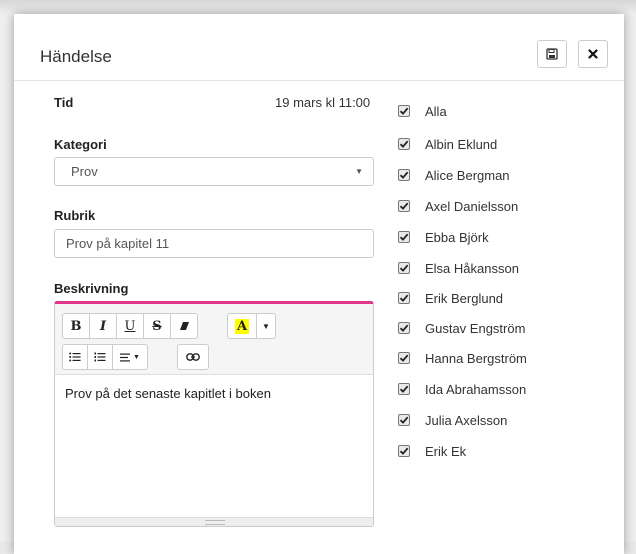  What do you see at coordinates (422, 111) in the screenshot?
I see `select-all-checkbox-row: Alla` at bounding box center [422, 111].